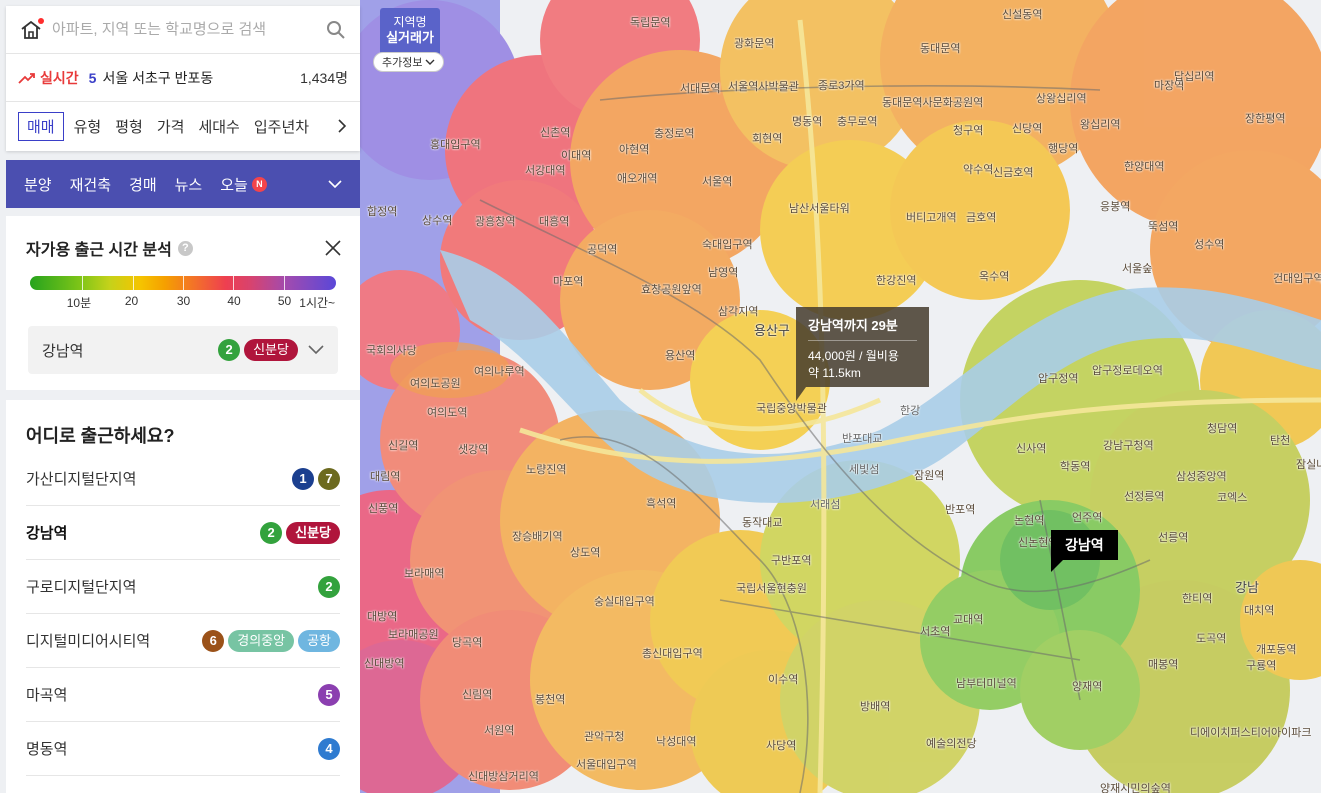 The width and height of the screenshot is (1321, 793). Describe the element at coordinates (183, 641) in the screenshot. I see `destination-item: 디지털미디어시티역 6 경의중앙 공항` at that location.